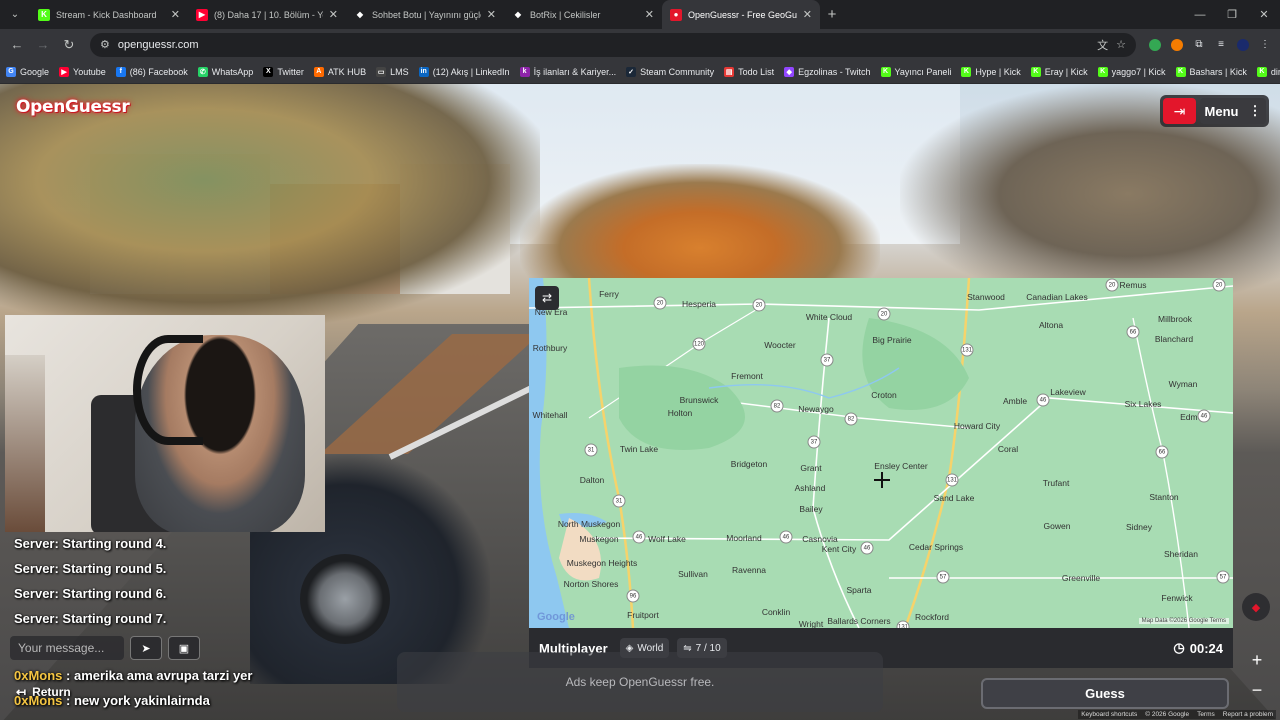  What do you see at coordinates (1211, 71) in the screenshot?
I see `bookmark-item: K Bashars | Kick` at bounding box center [1211, 71].